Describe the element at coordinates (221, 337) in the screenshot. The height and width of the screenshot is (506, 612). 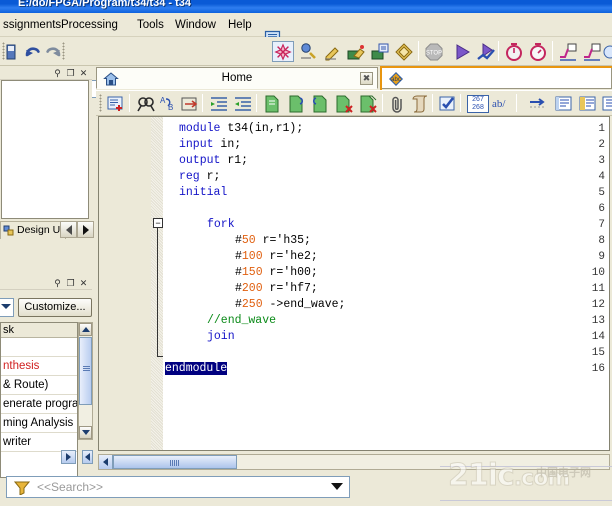
I see `code-line: join` at that location.